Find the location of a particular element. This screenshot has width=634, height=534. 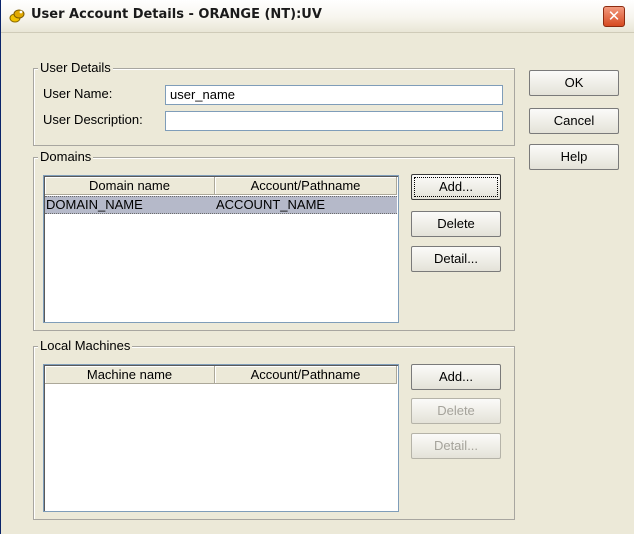

help-button: Help is located at coordinates (574, 157).